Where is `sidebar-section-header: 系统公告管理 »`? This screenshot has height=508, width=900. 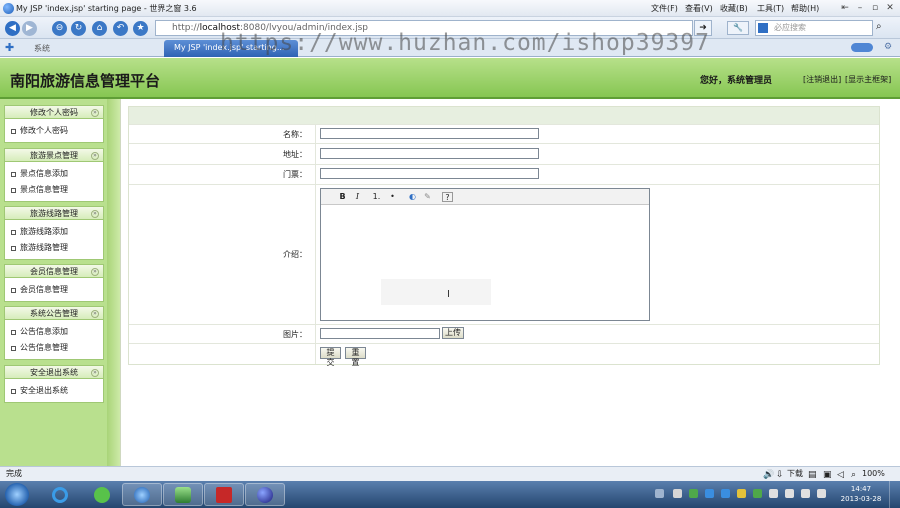
sidebar-section-header: 系统公告管理 » is located at coordinates (54, 313).